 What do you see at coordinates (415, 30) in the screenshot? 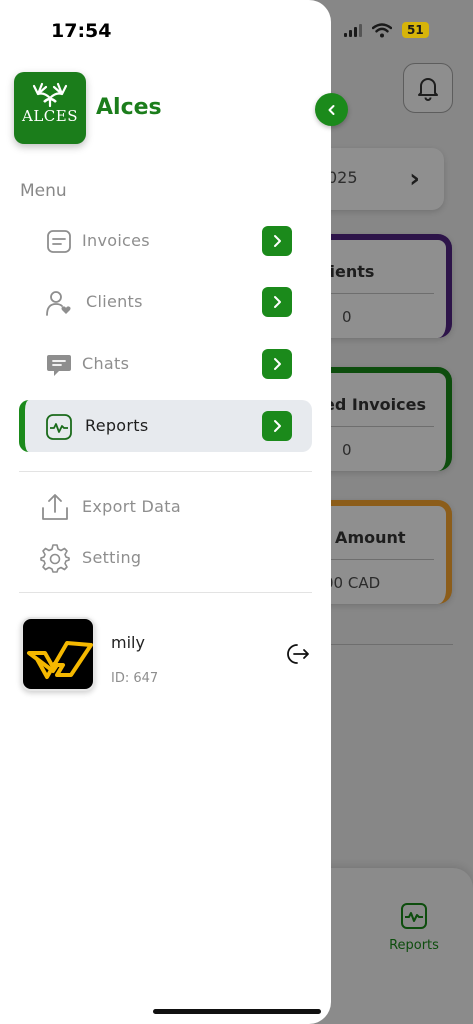
I see `battery-indicator: 51` at bounding box center [415, 30].